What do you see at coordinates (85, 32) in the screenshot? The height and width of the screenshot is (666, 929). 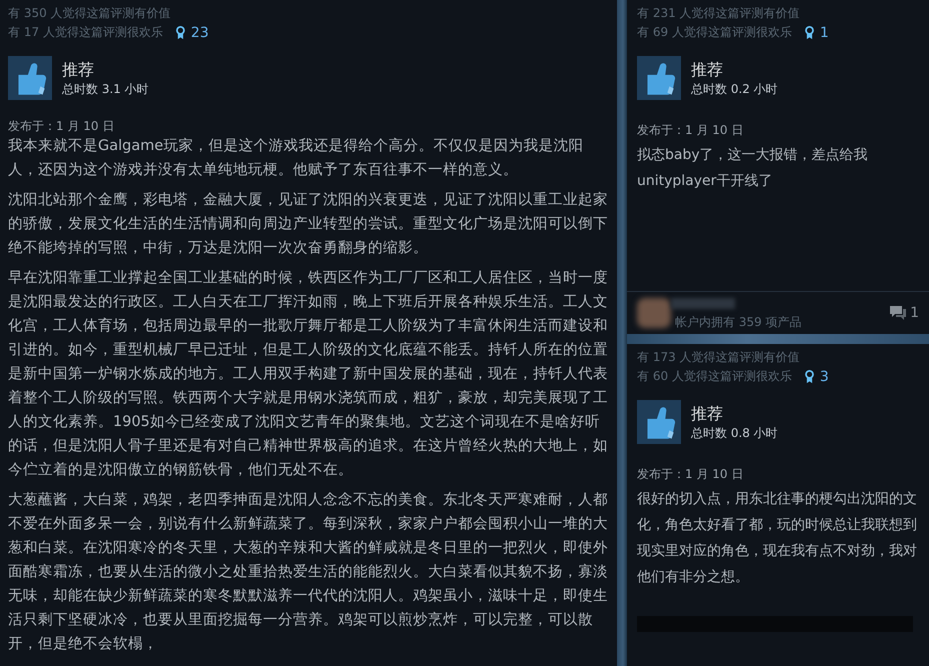 I see `funny-count: 有 17 人觉得这篇评测很欢乐` at bounding box center [85, 32].